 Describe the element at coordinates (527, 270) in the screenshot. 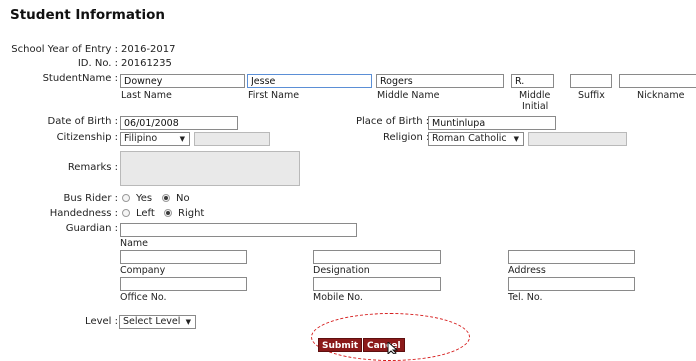

I see `address-sublabel: Address` at that location.